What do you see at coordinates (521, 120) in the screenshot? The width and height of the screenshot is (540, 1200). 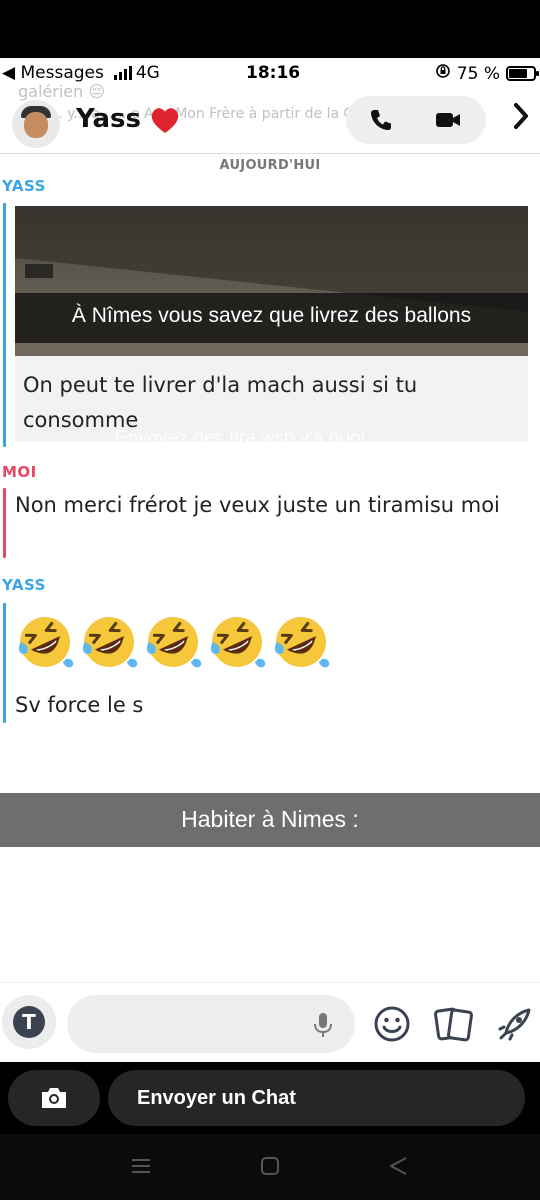 I see `chevron-right-icon` at bounding box center [521, 120].